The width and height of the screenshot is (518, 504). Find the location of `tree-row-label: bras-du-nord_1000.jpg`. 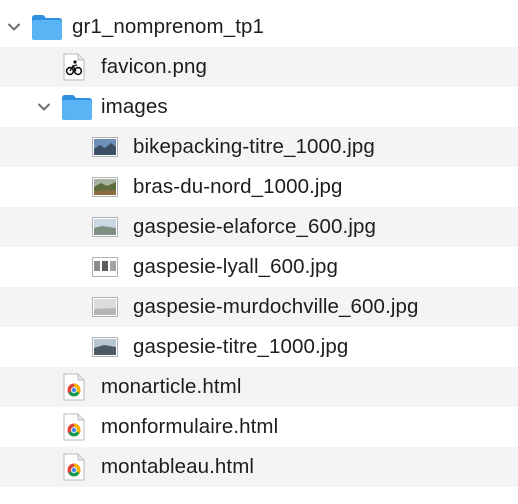

tree-row-label: bras-du-nord_1000.jpg is located at coordinates (238, 186).